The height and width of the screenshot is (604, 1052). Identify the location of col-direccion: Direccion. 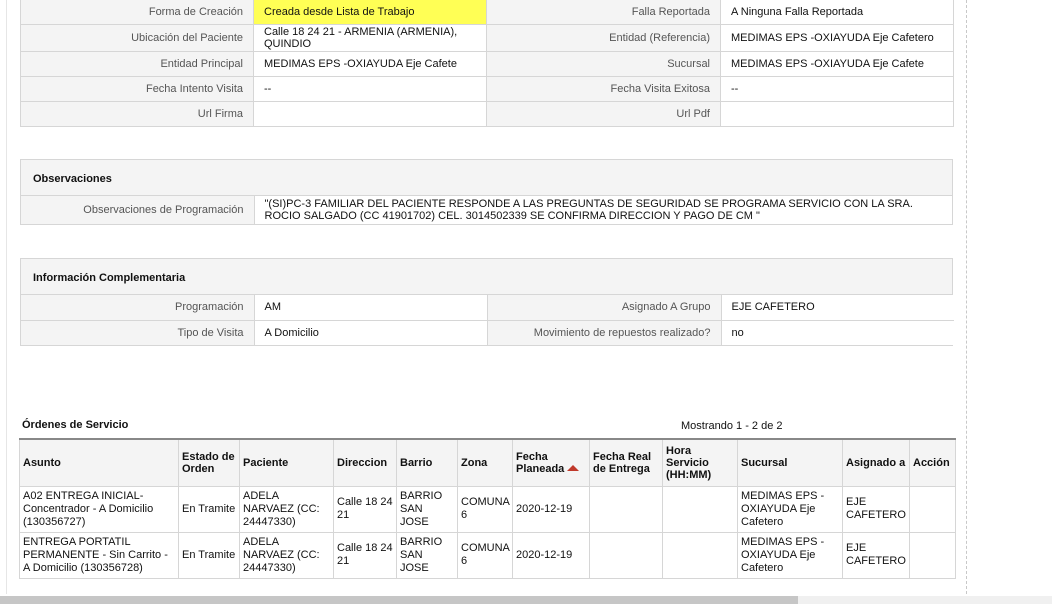
(365, 462).